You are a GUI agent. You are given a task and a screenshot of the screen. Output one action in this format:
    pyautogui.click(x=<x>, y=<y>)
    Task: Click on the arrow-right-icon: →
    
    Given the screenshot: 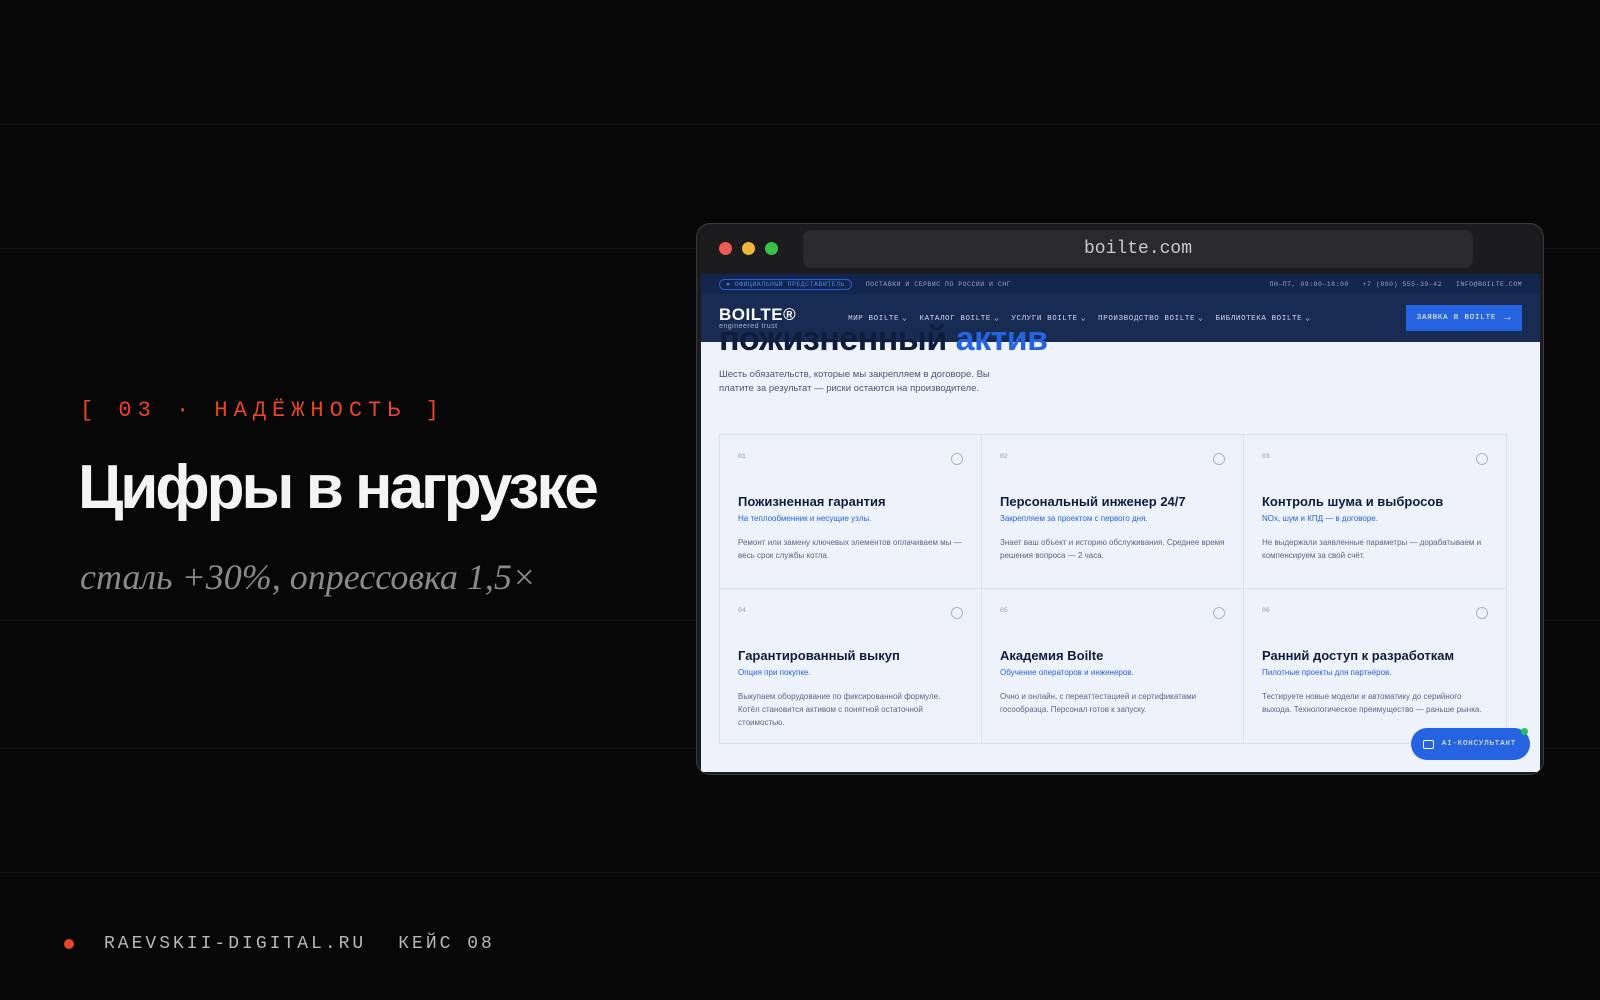 What is the action you would take?
    pyautogui.click(x=1507, y=318)
    